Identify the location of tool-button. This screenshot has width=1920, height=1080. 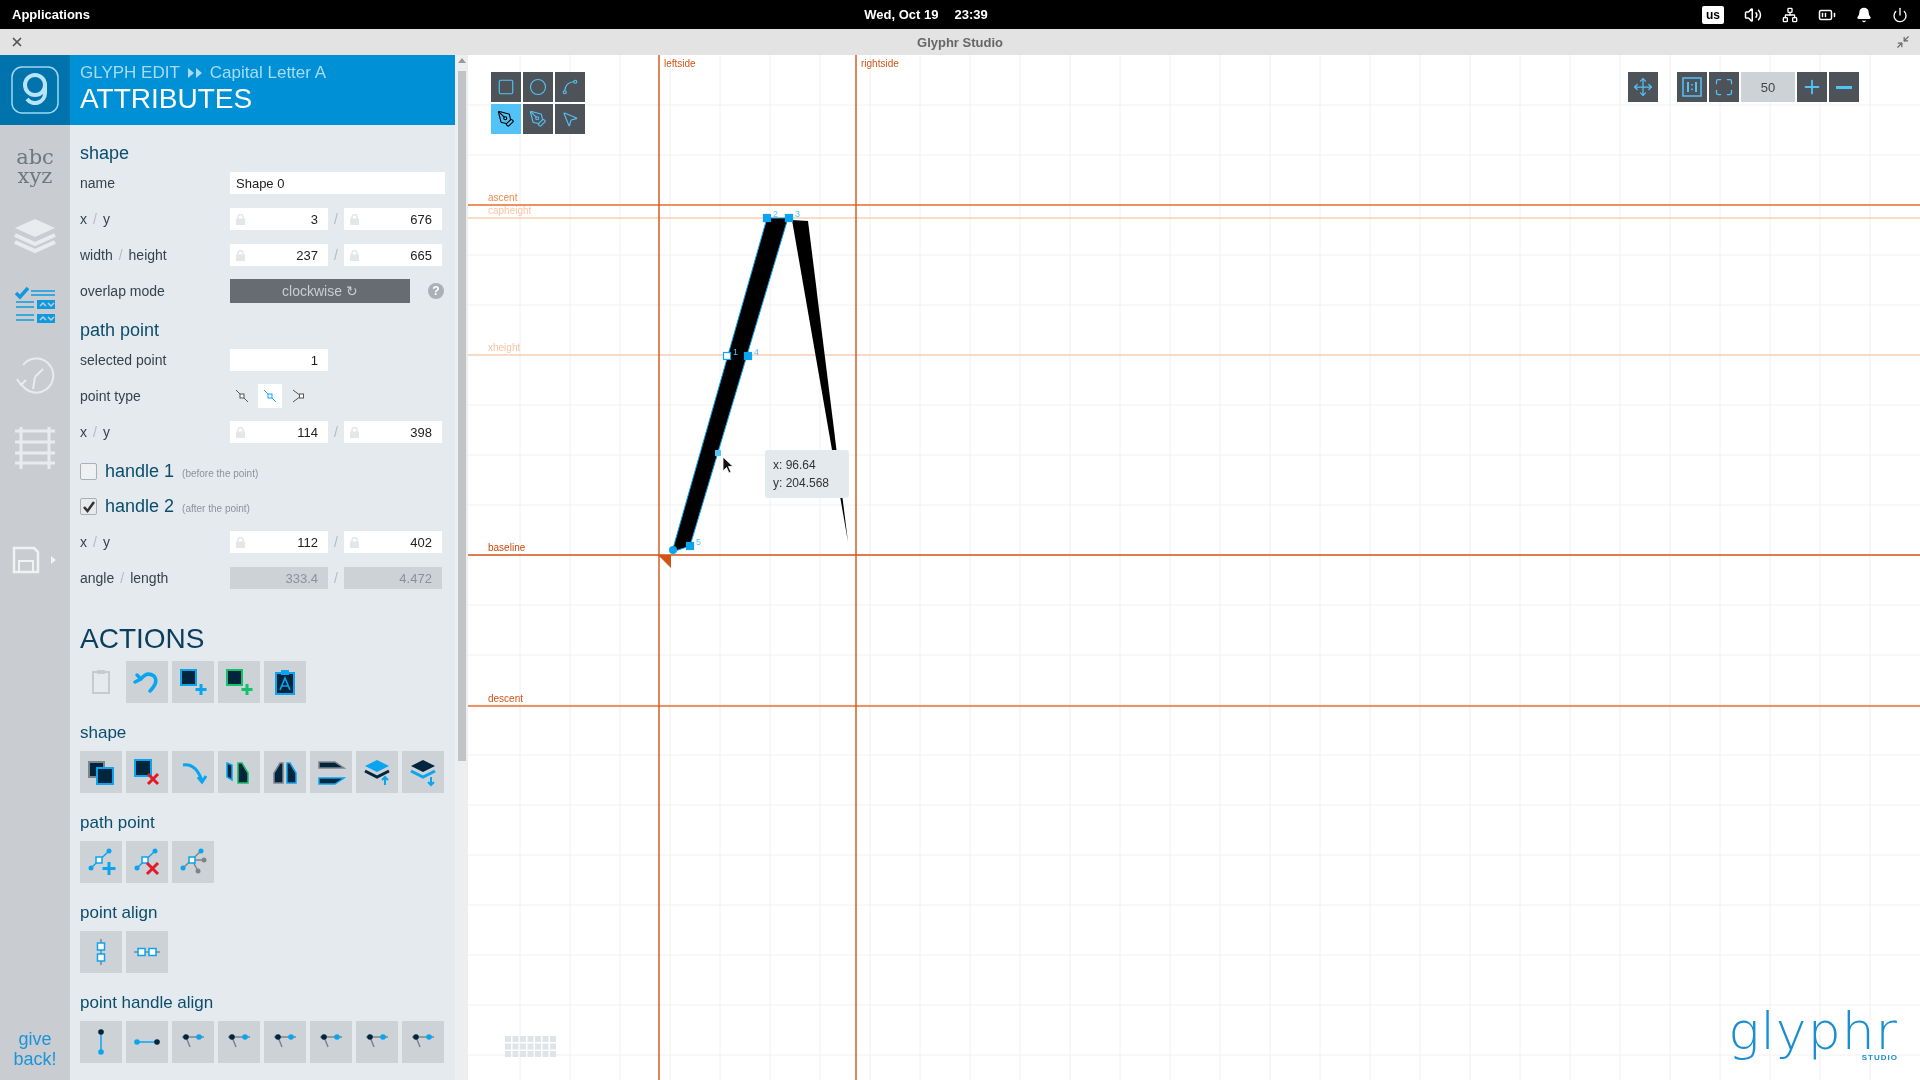
(506, 119).